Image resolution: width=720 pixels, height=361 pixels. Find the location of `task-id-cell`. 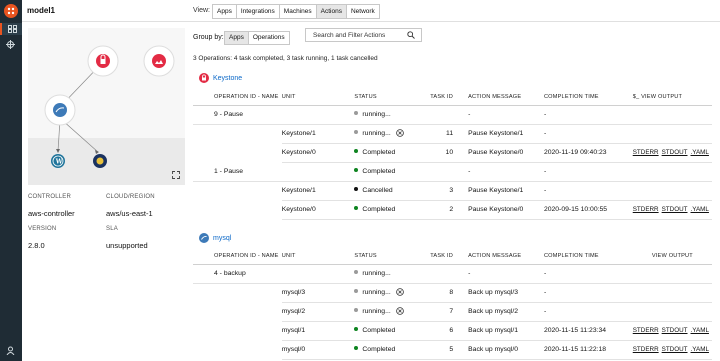

task-id-cell is located at coordinates (447, 274).